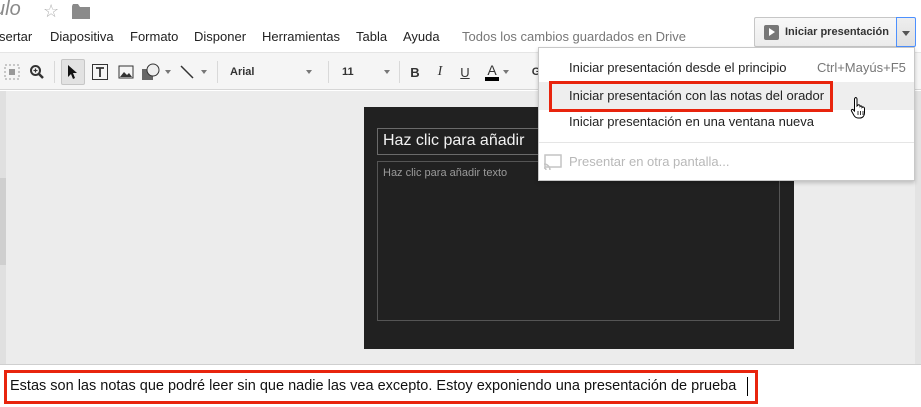 Image resolution: width=921 pixels, height=407 pixels. What do you see at coordinates (301, 36) in the screenshot?
I see `menu-tools: Herramientas` at bounding box center [301, 36].